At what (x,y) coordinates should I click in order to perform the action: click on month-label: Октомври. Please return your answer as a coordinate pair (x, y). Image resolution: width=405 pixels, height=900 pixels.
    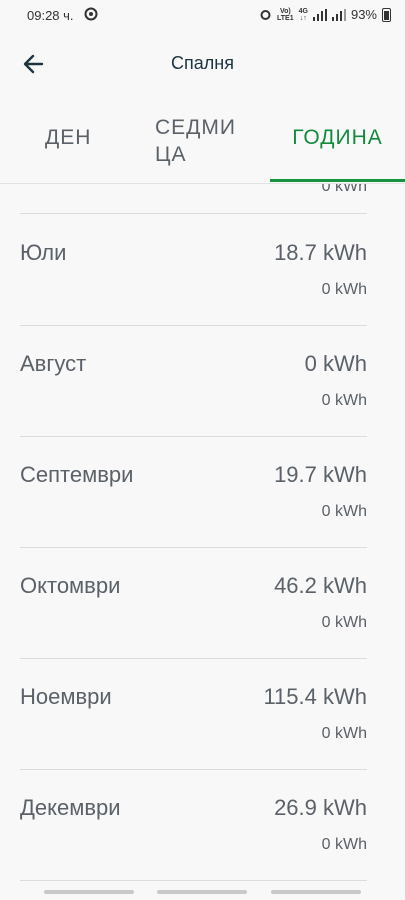
    Looking at the image, I should click on (70, 585).